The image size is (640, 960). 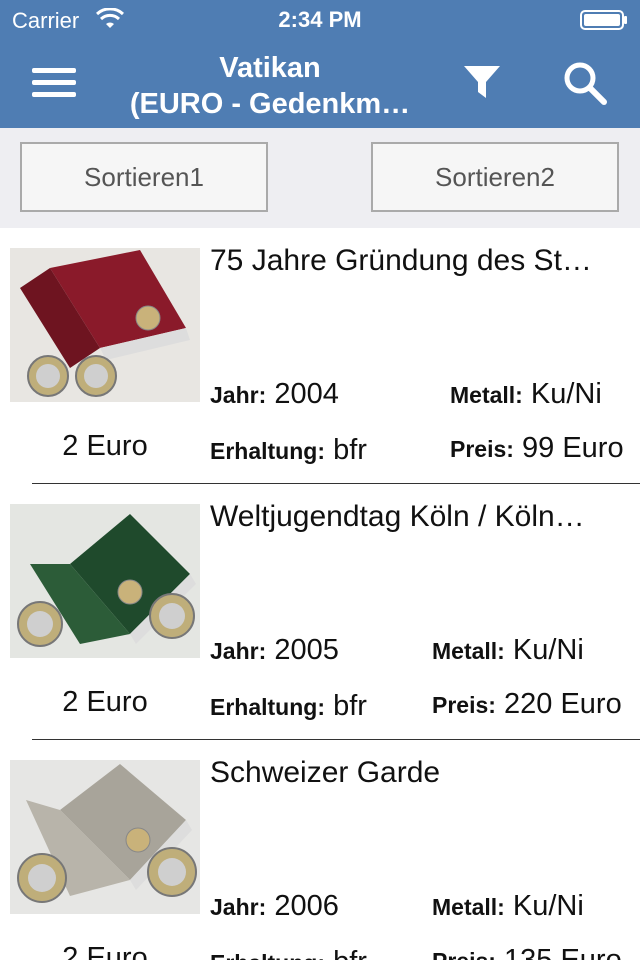 I want to click on year-field: Jahr: 2004, so click(x=274, y=394).